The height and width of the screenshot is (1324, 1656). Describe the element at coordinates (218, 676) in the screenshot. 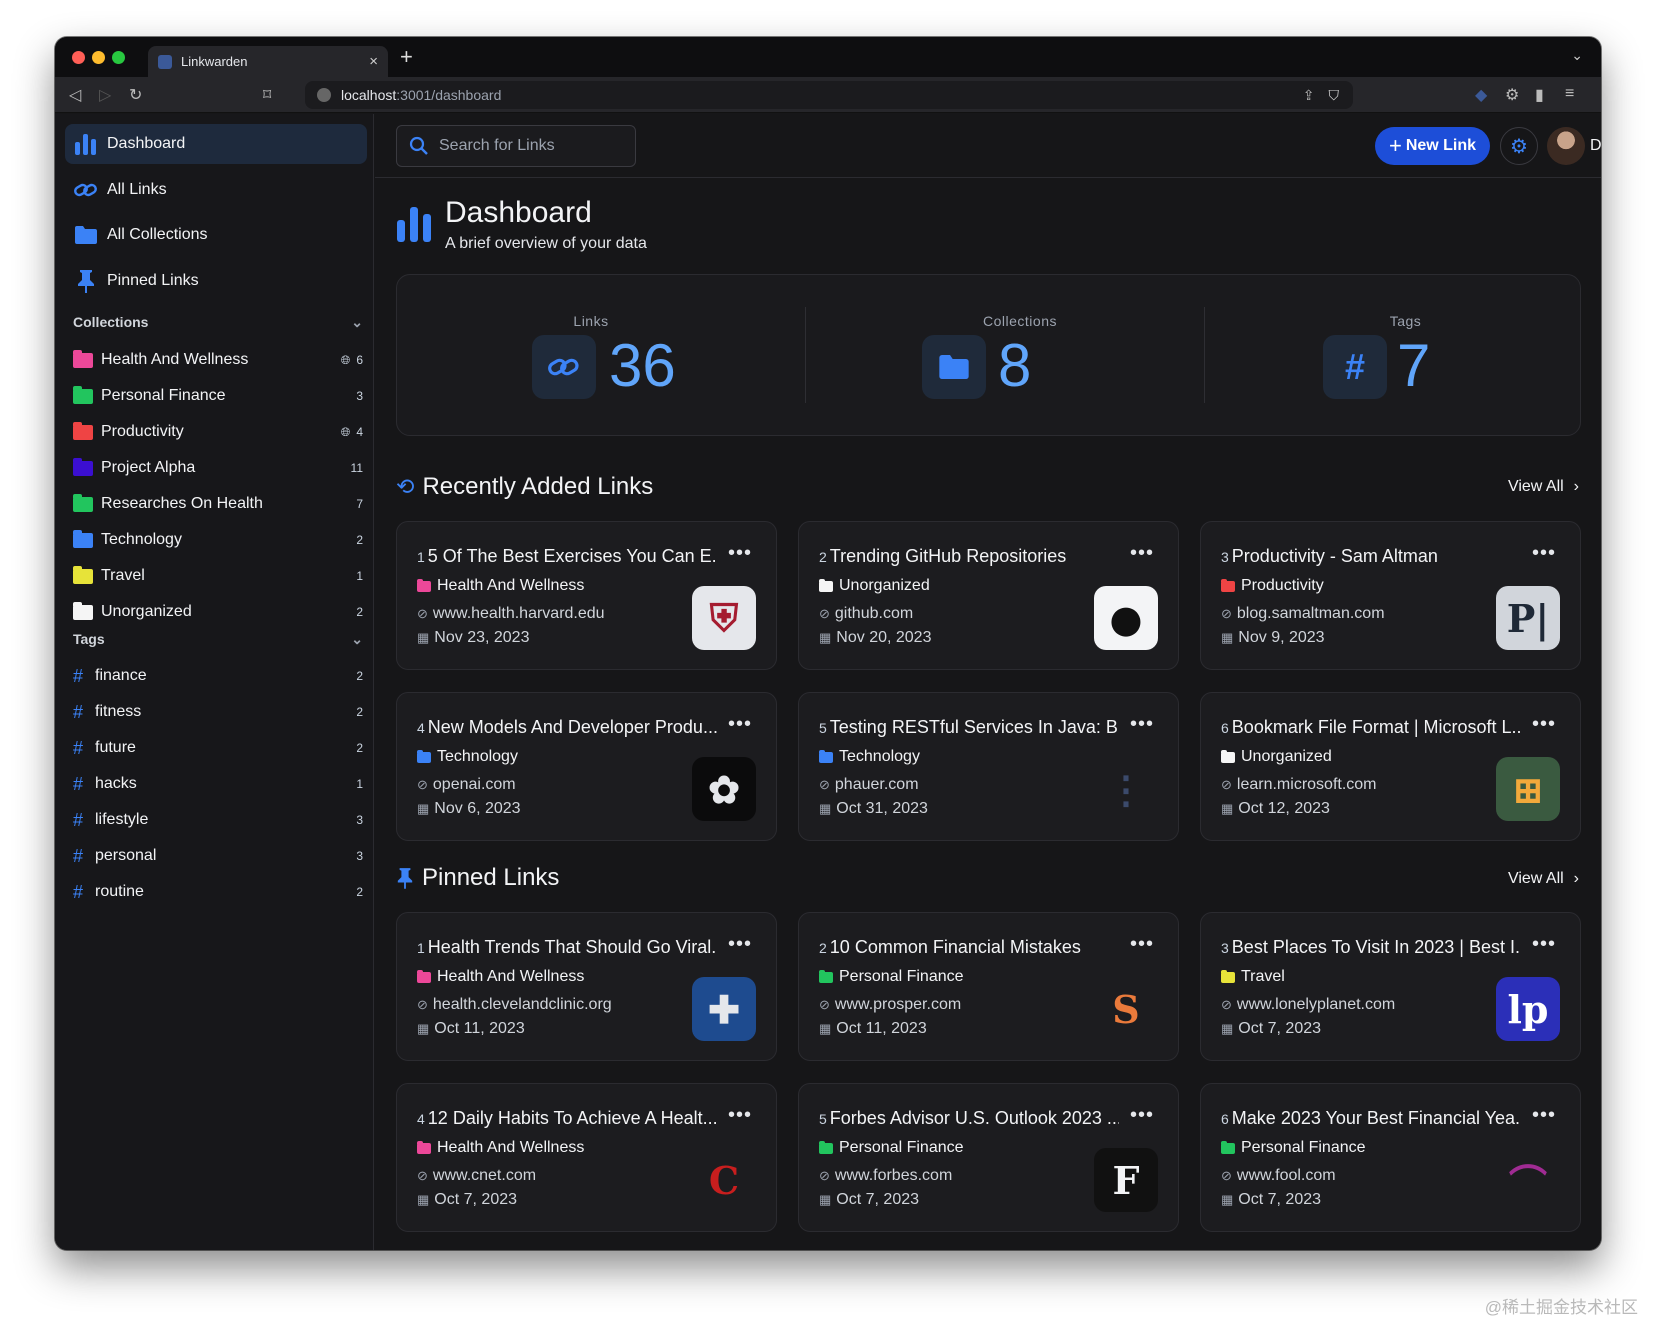

I see `sidebar-tag-item: # finance 2` at that location.